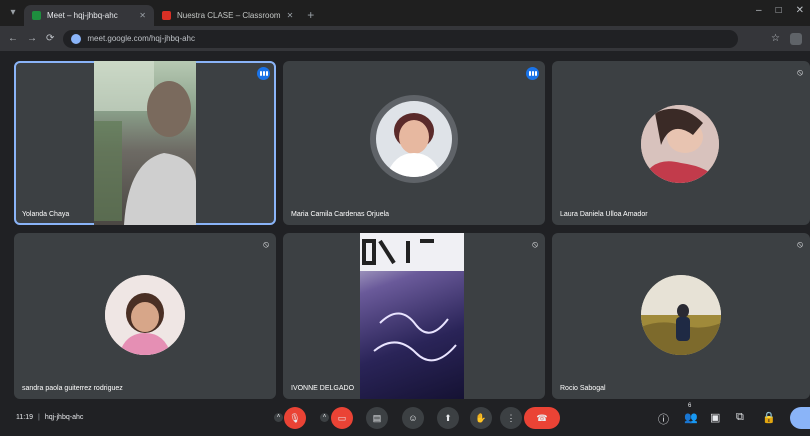  I want to click on url-text: meet.google.com/hqj-jhbq-ahc, so click(141, 38).